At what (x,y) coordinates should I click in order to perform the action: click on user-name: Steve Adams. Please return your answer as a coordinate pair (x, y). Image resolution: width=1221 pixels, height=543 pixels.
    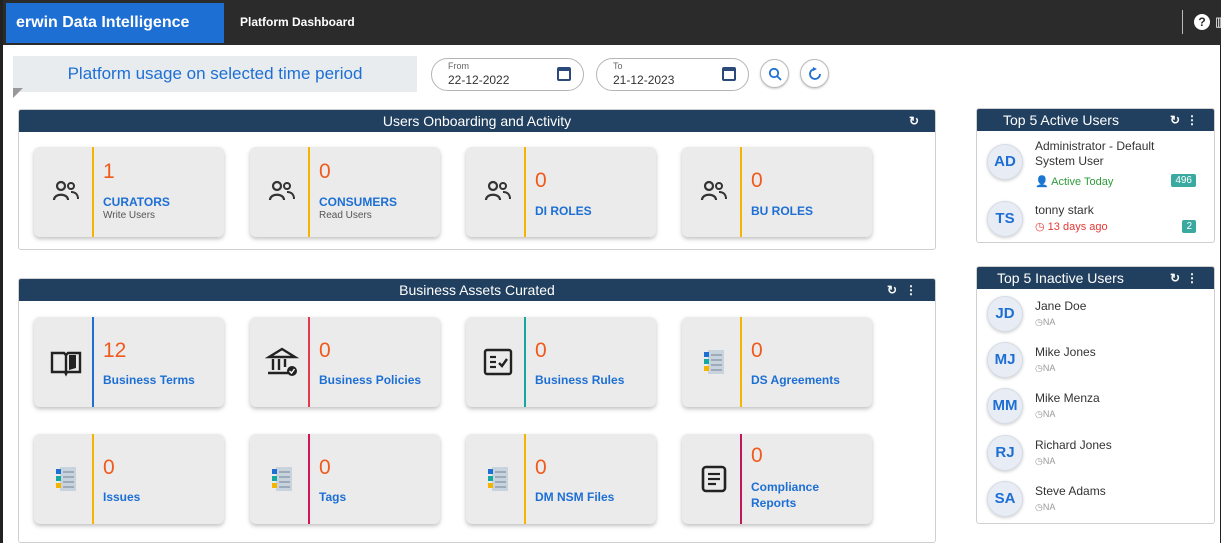
    Looking at the image, I should click on (1110, 491).